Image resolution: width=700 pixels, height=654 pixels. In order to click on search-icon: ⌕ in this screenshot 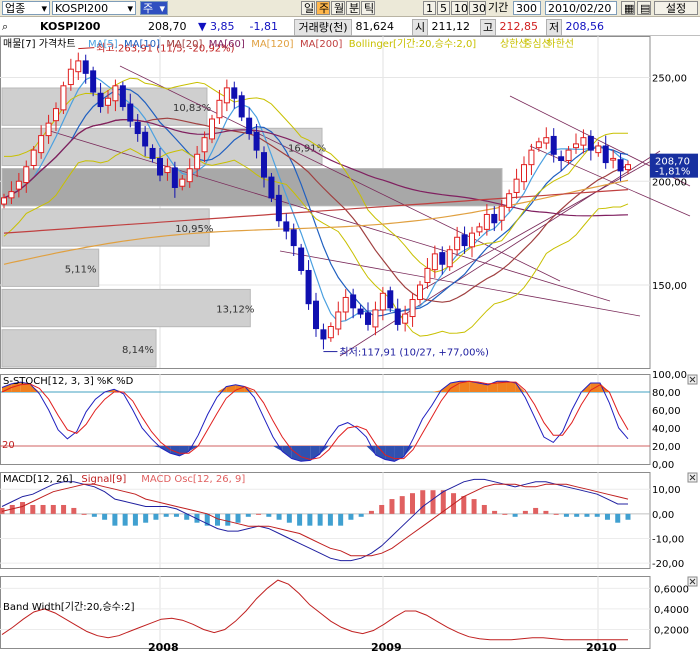, I will do `click(7, 26)`.